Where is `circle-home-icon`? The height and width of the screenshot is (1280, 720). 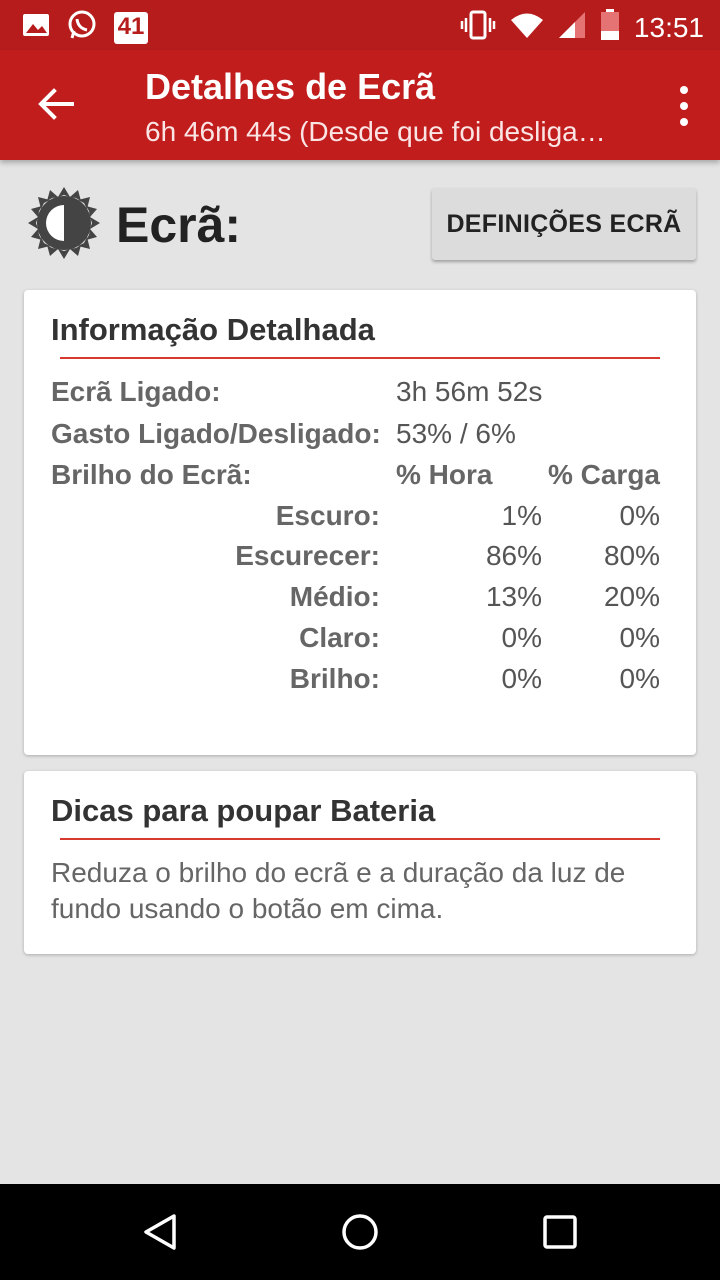
circle-home-icon is located at coordinates (360, 1232).